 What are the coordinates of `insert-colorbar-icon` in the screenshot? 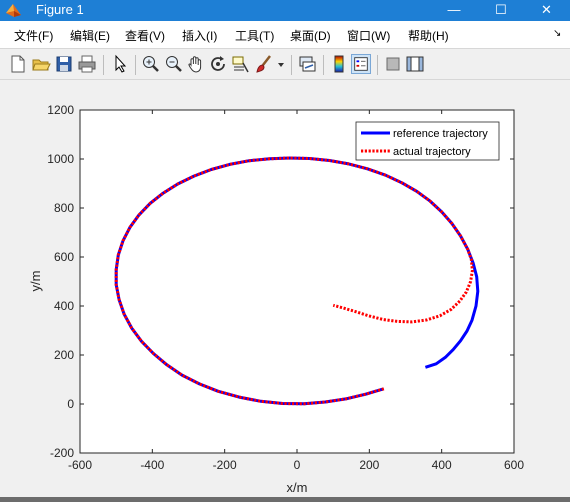 It's located at (339, 64).